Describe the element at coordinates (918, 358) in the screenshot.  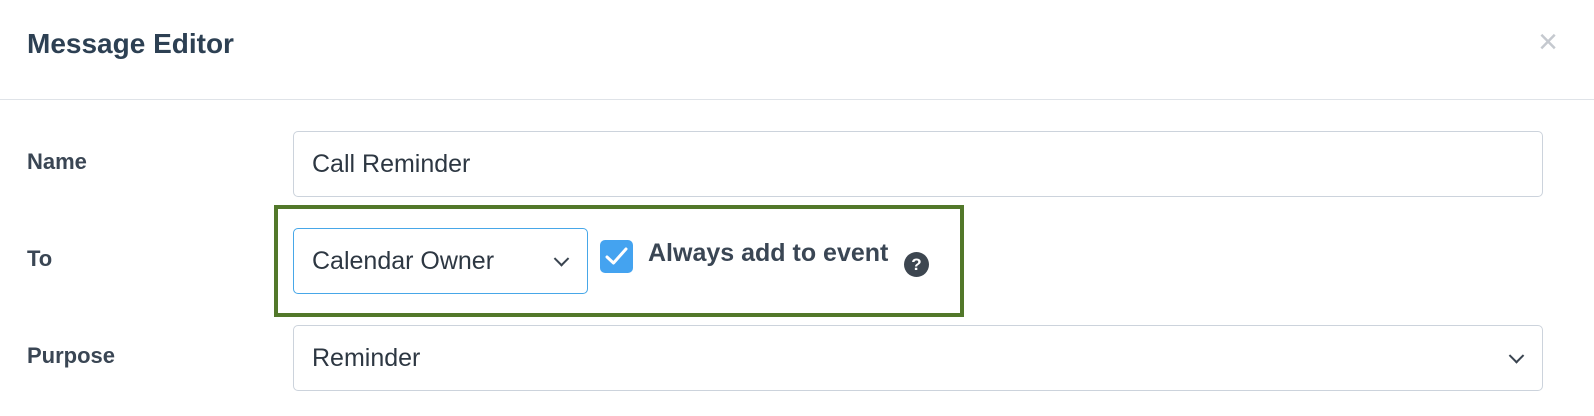
I see `purpose-select: Reminder` at that location.